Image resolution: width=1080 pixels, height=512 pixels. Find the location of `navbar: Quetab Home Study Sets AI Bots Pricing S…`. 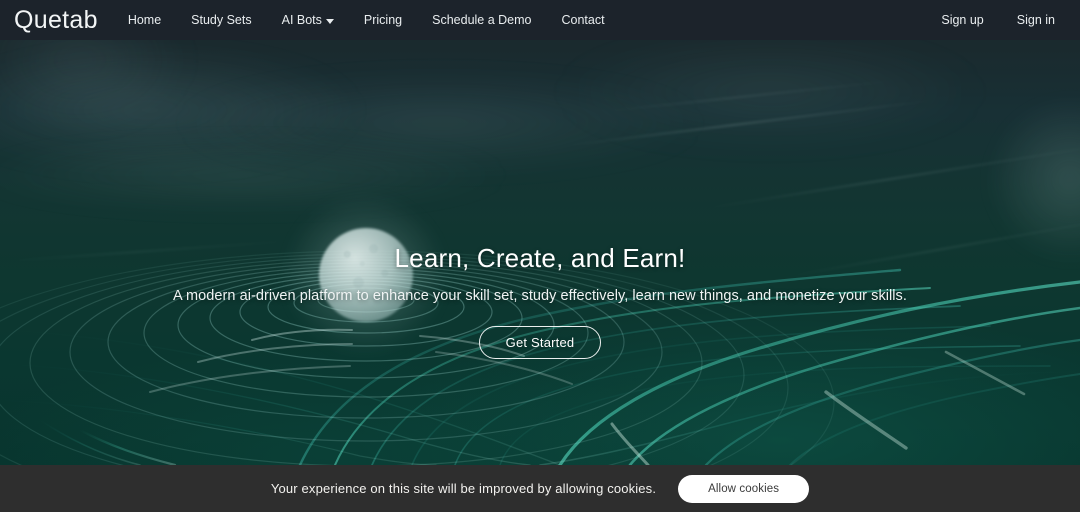

navbar: Quetab Home Study Sets AI Bots Pricing S… is located at coordinates (540, 20).